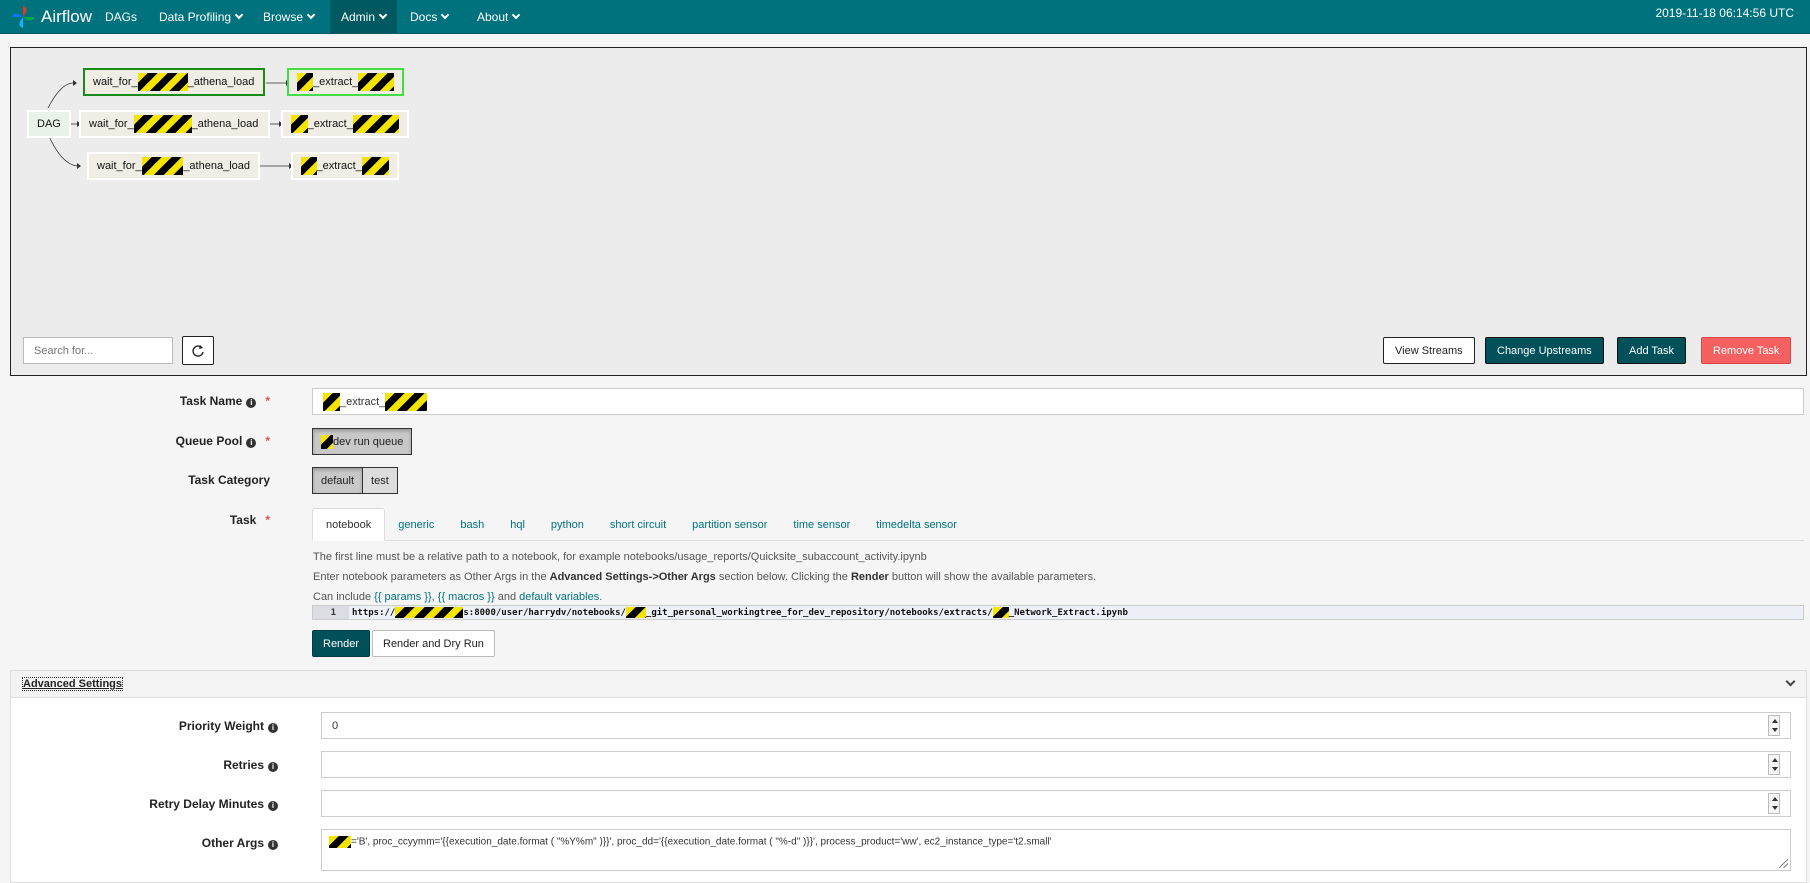 Image resolution: width=1810 pixels, height=883 pixels. I want to click on render-button: Render, so click(341, 643).